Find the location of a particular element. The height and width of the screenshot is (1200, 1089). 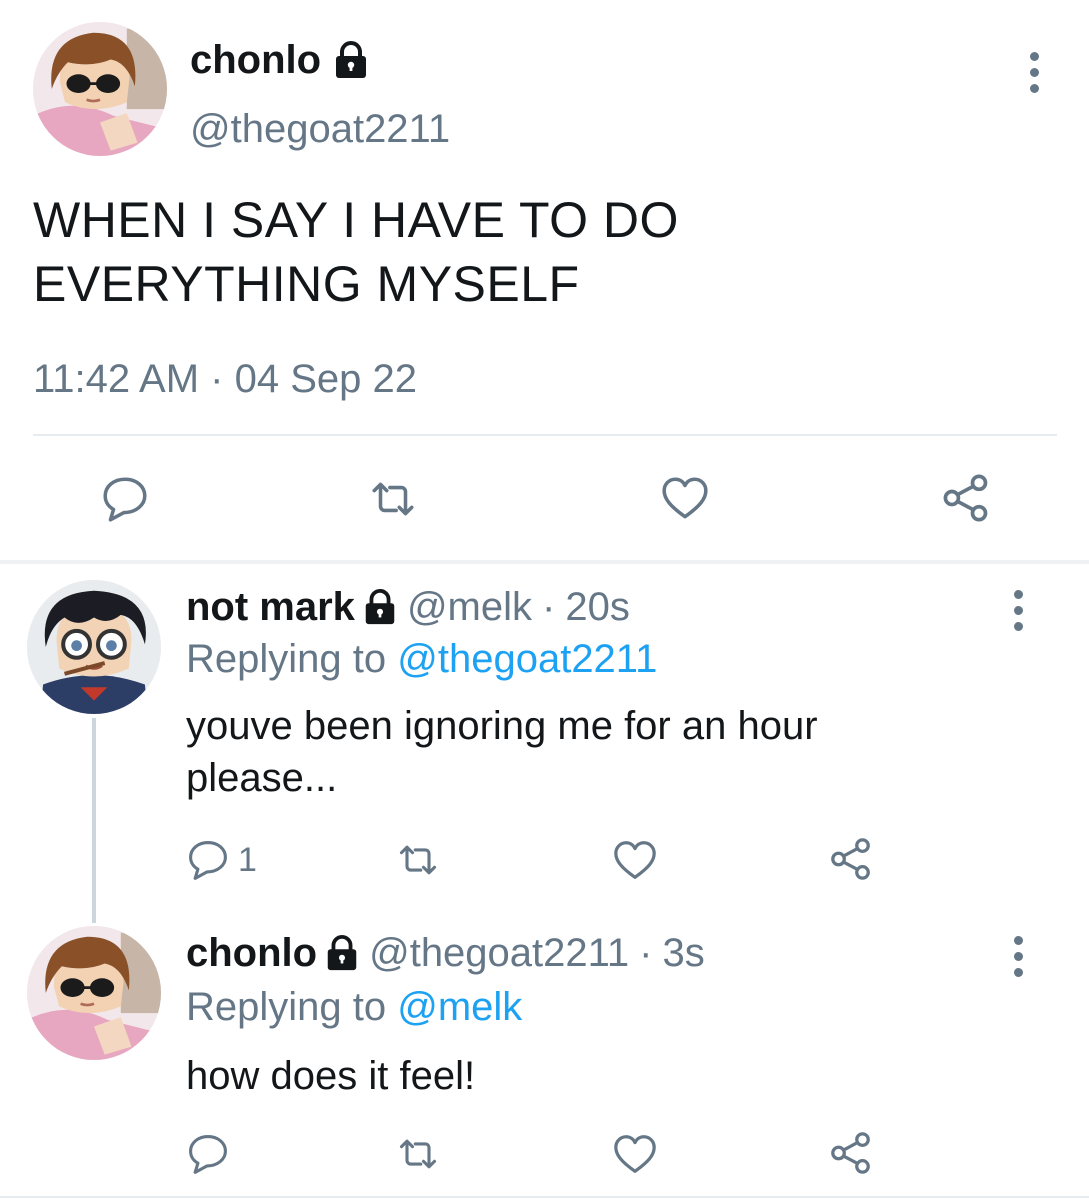

reply-text-line: how does it feel! is located at coordinates (331, 1076).